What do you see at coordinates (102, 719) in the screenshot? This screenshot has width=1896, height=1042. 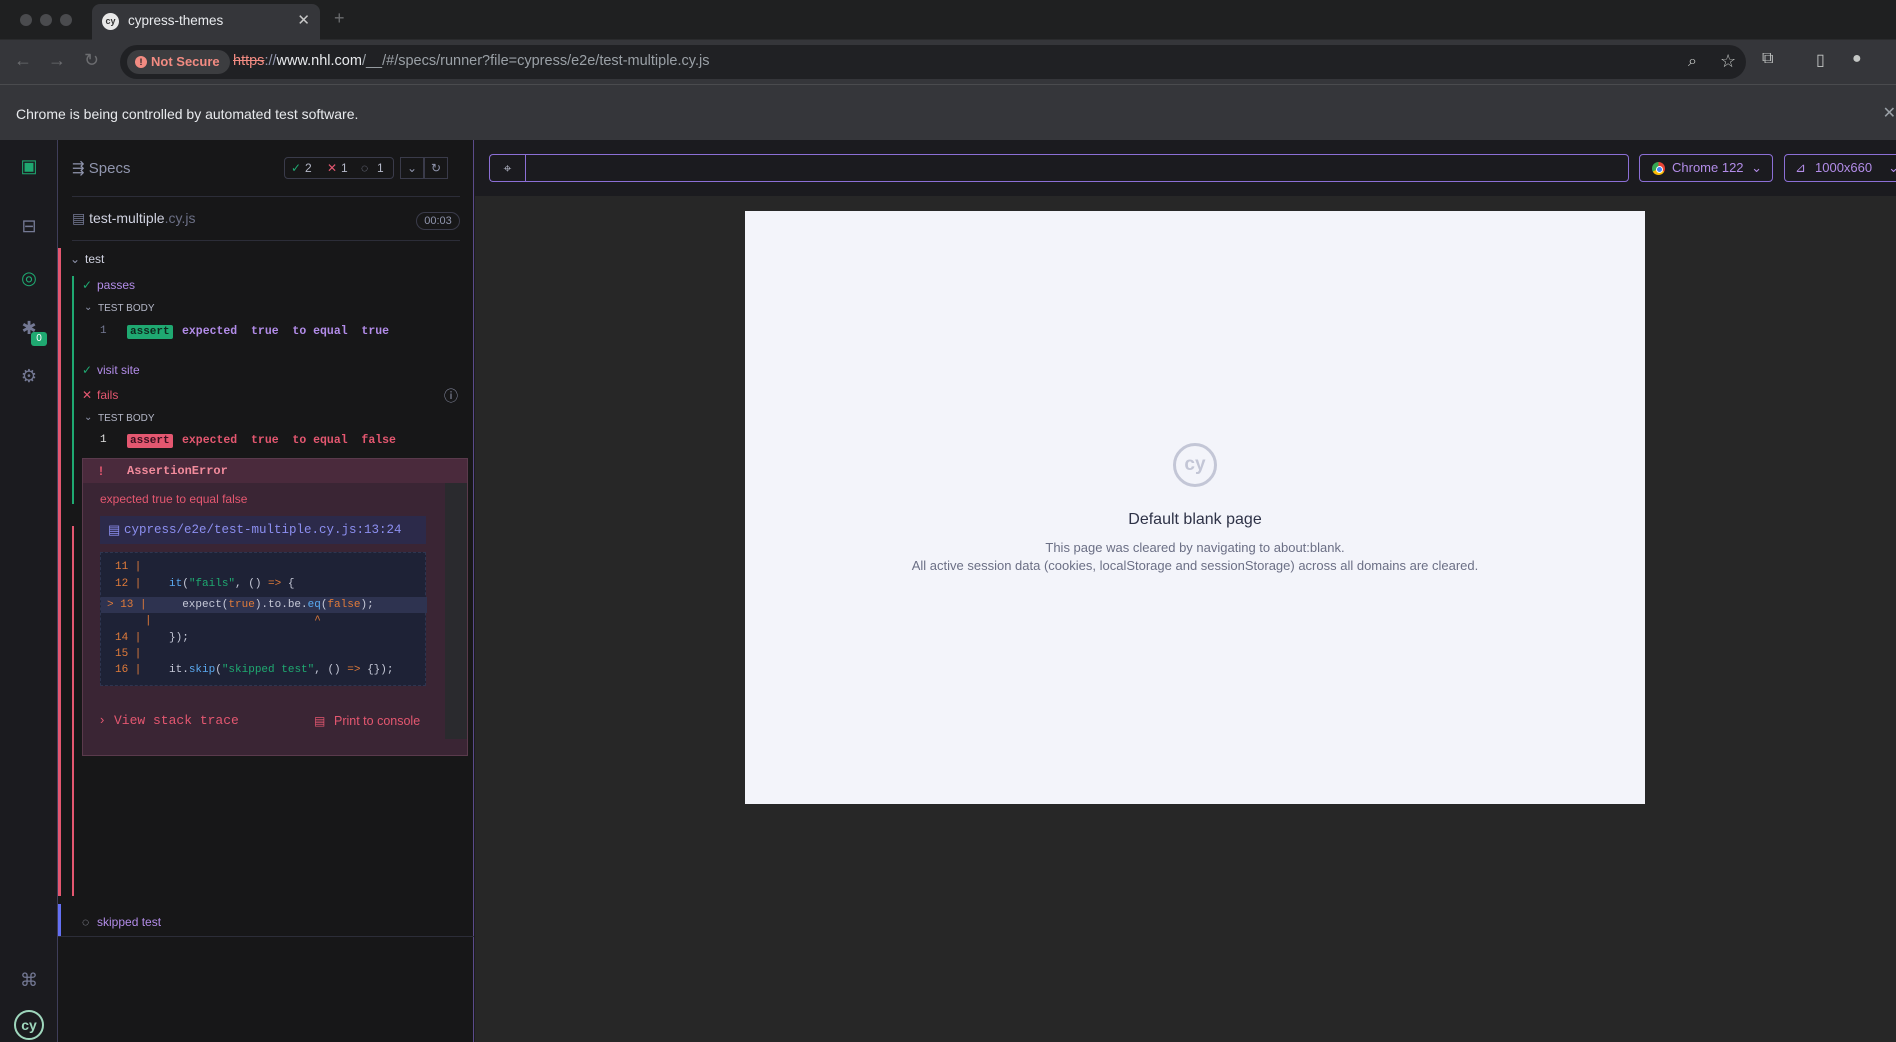 I see `chevron-right-icon: ›` at bounding box center [102, 719].